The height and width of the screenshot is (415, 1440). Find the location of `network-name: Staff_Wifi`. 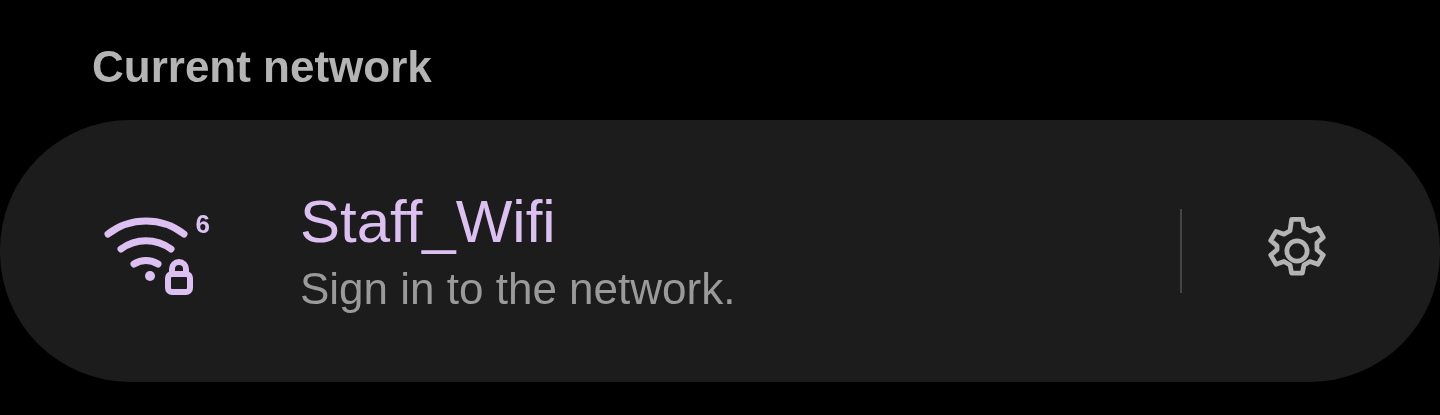

network-name: Staff_Wifi is located at coordinates (428, 222).